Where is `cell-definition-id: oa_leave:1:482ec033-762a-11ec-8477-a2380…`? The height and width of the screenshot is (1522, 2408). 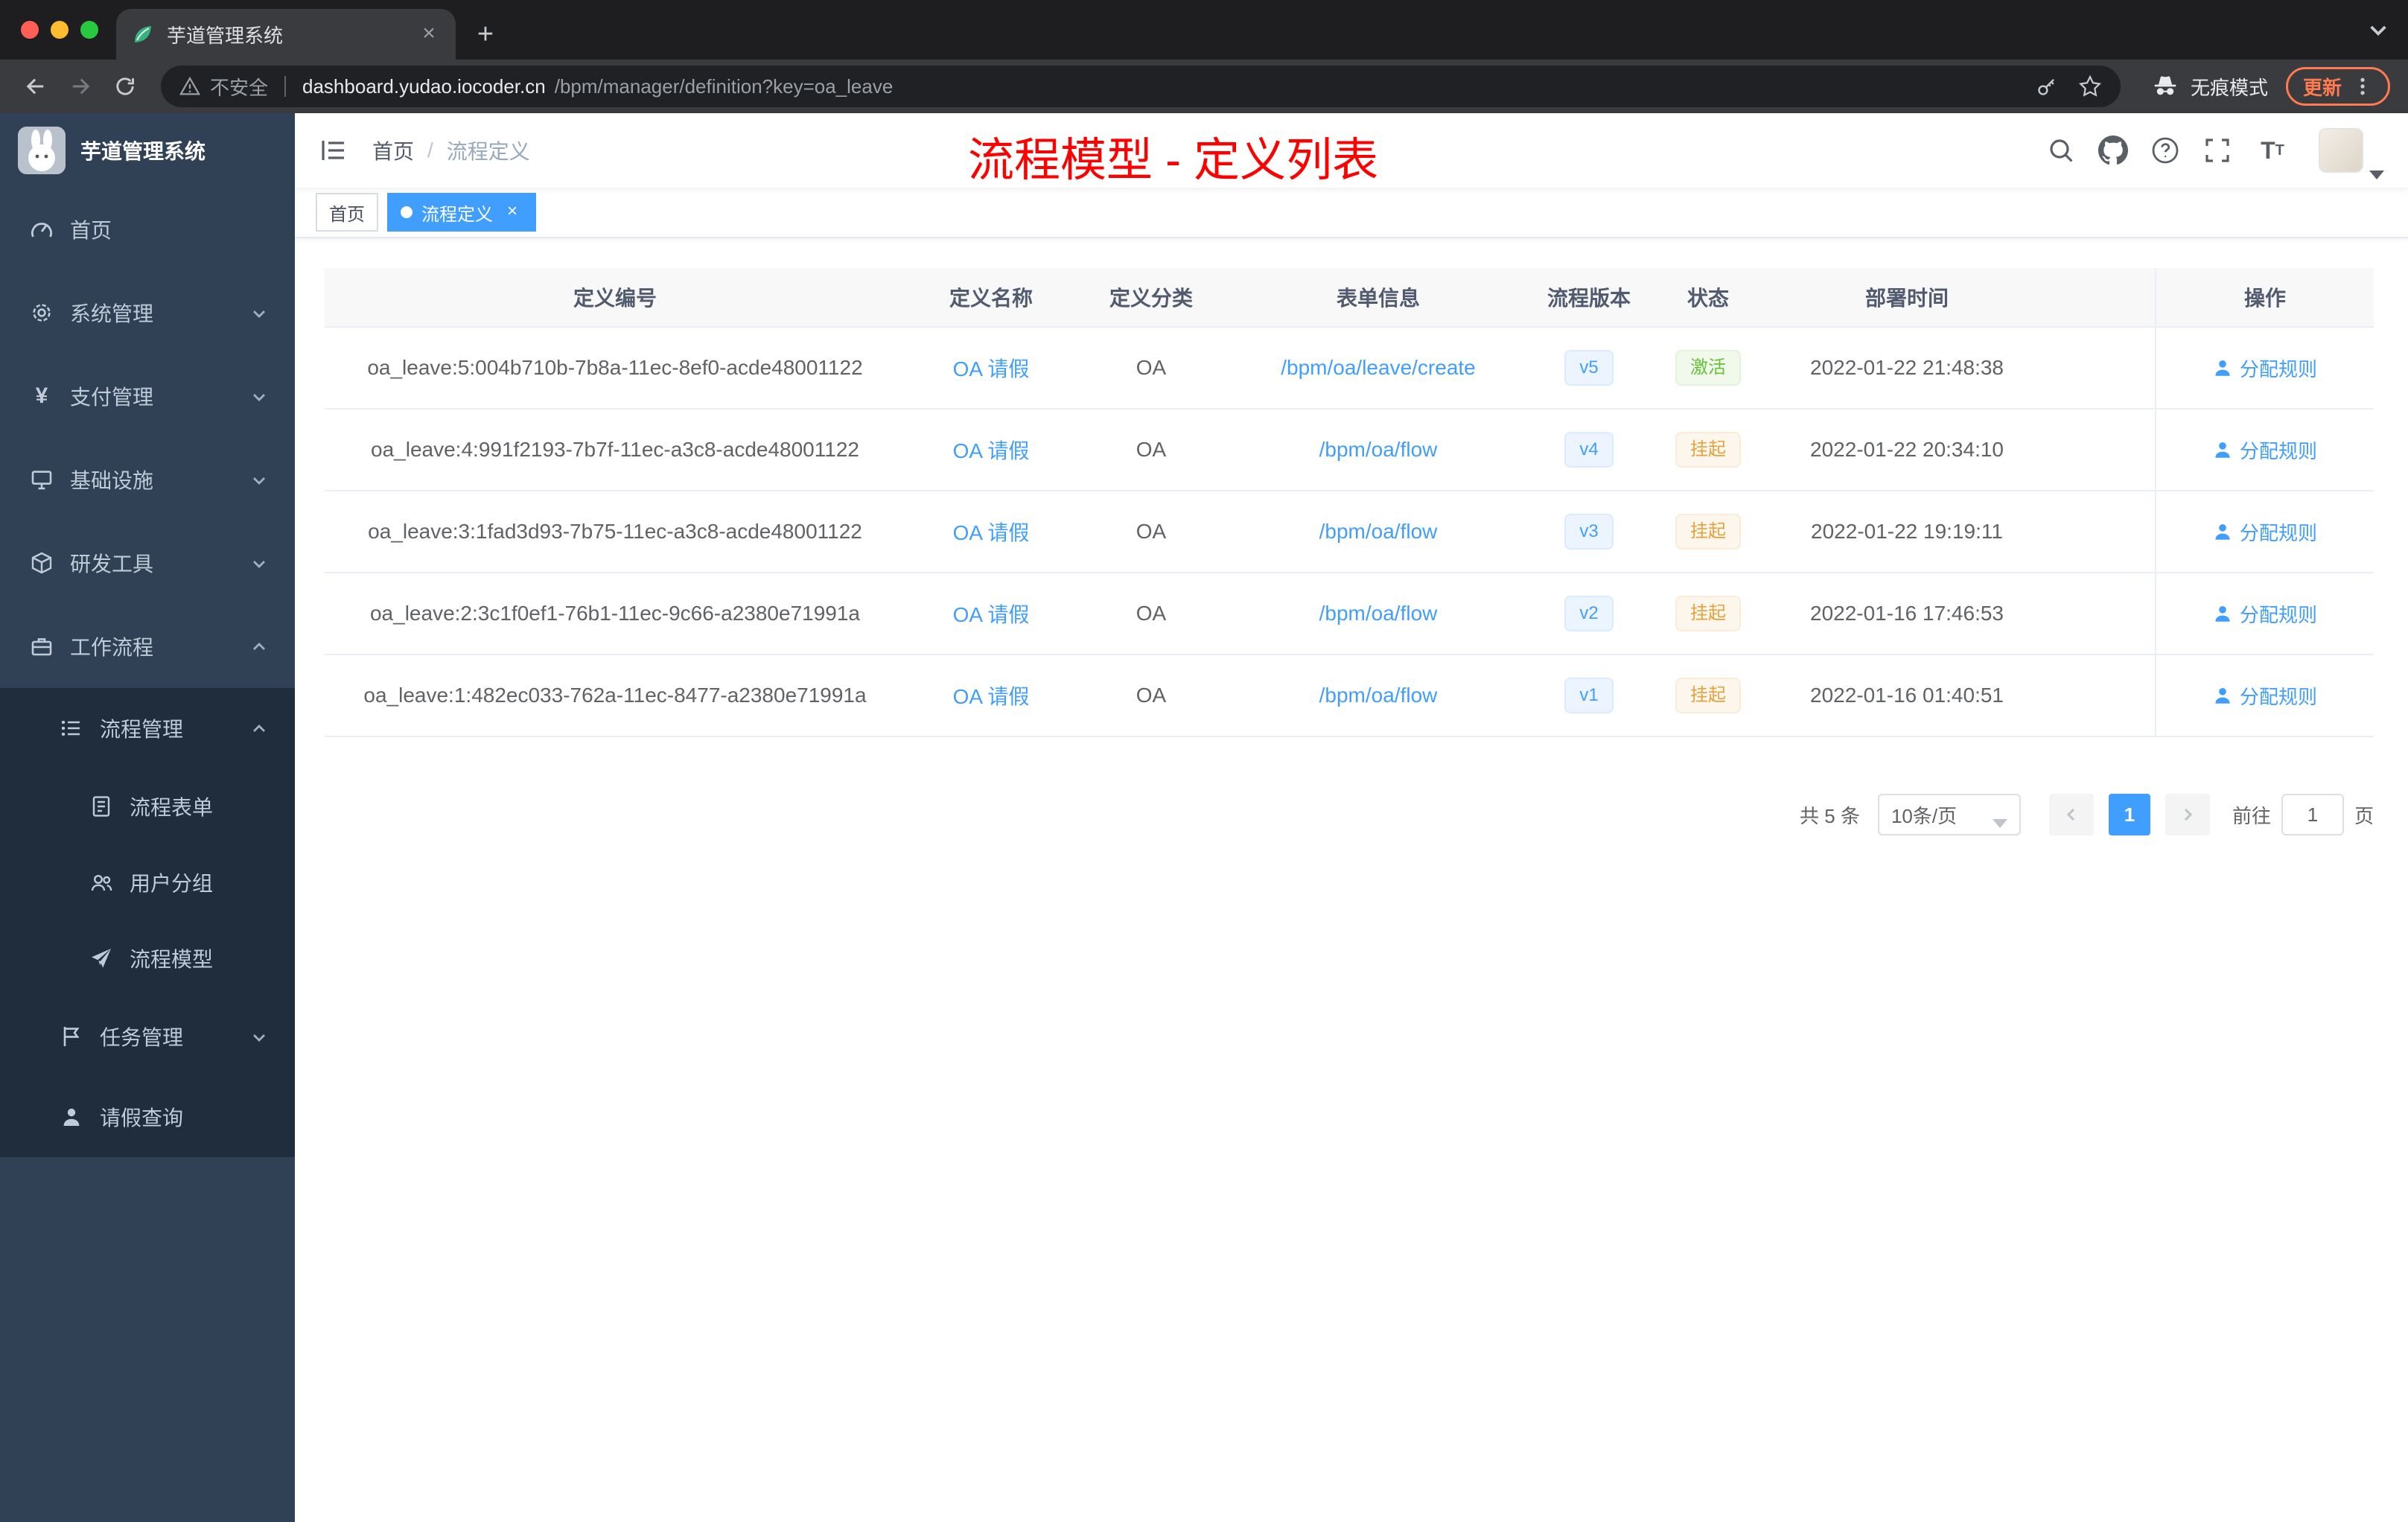 cell-definition-id: oa_leave:1:482ec033-762a-11ec-8477-a2380… is located at coordinates (615, 695).